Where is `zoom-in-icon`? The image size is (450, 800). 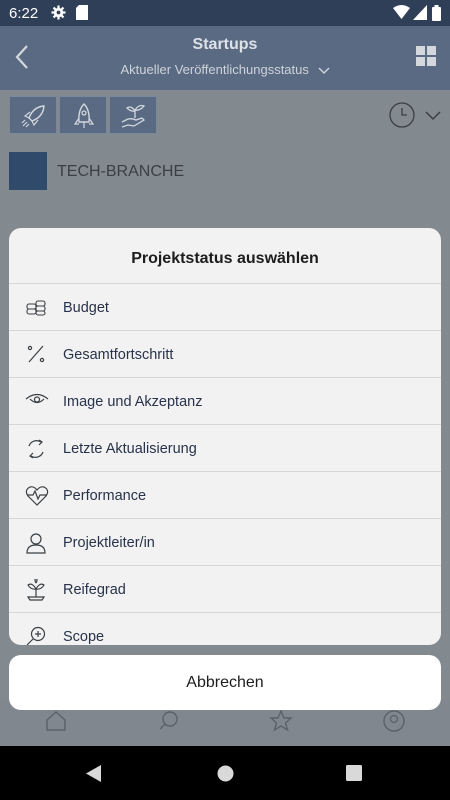 zoom-in-icon is located at coordinates (36, 635).